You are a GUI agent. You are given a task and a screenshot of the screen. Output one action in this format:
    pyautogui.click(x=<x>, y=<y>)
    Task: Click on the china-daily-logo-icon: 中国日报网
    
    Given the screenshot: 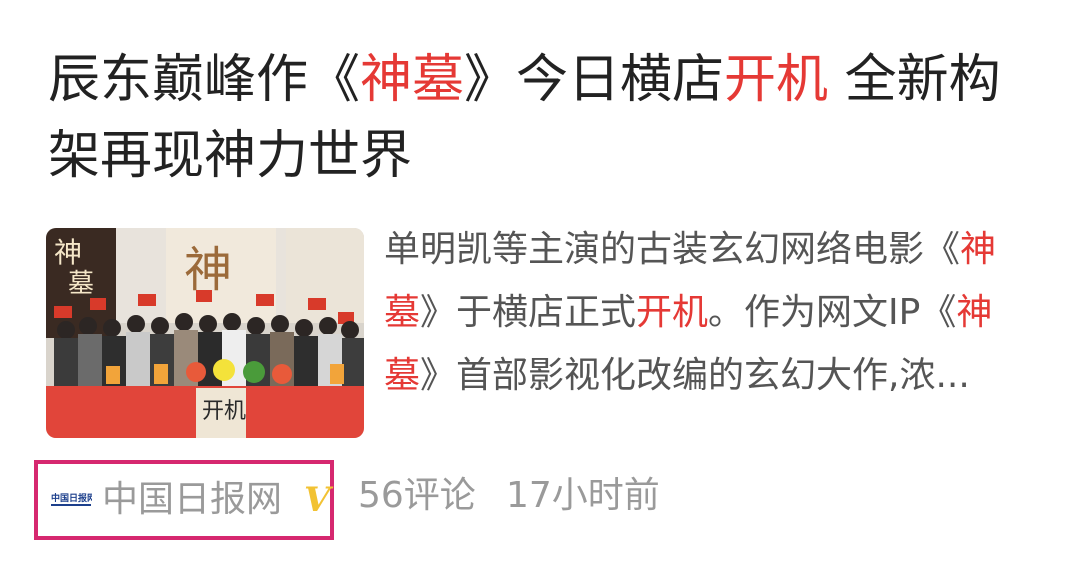 What is the action you would take?
    pyautogui.click(x=71, y=500)
    